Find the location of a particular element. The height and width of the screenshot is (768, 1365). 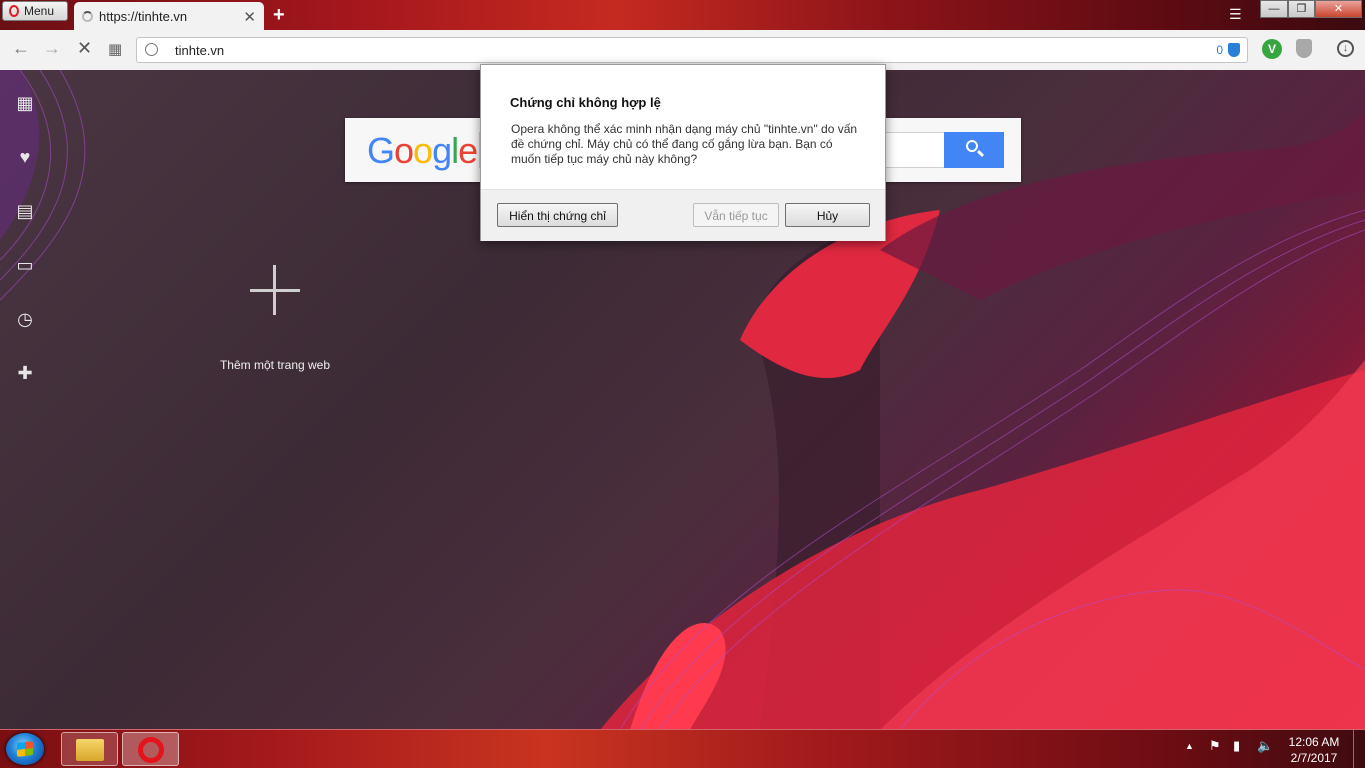

volume-icon: 🔈 is located at coordinates (1265, 746).